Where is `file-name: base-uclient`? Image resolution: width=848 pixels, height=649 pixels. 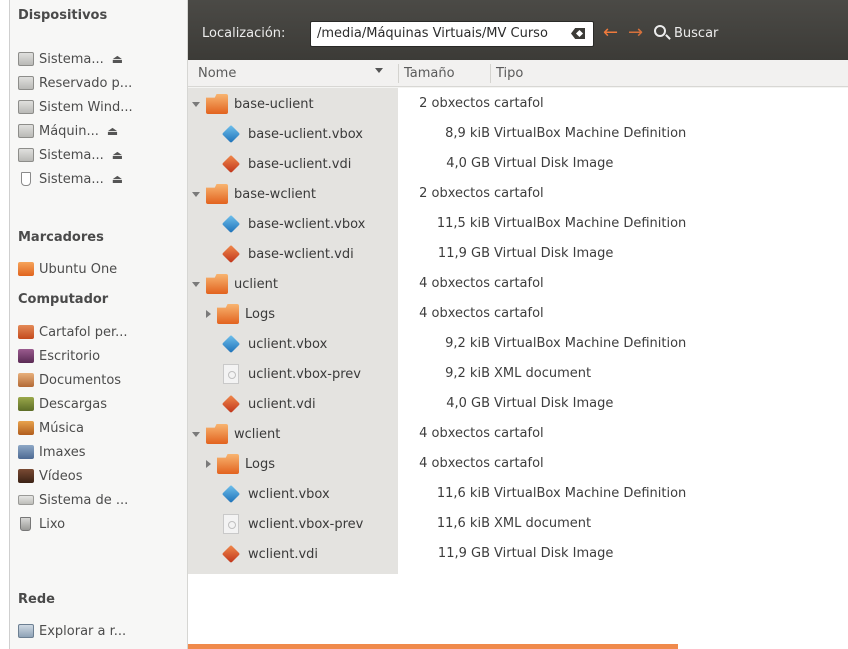
file-name: base-uclient is located at coordinates (274, 104).